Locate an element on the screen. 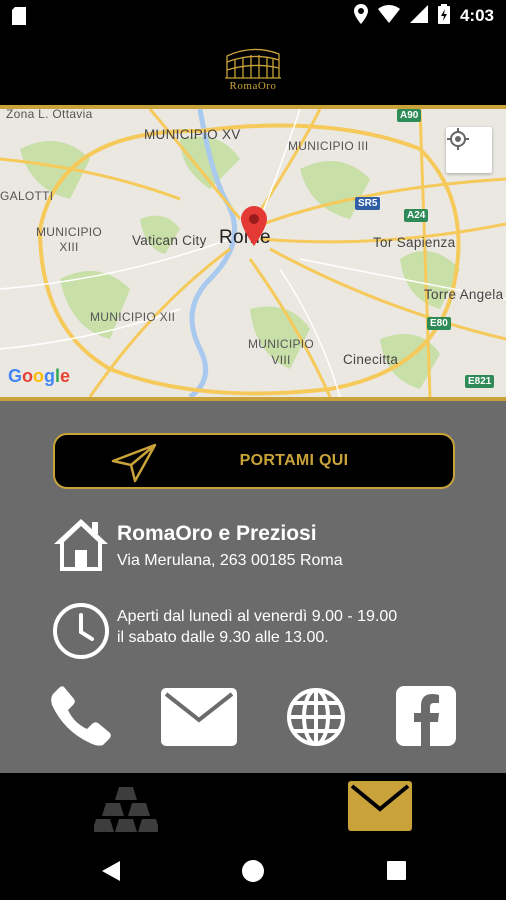 Image resolution: width=506 pixels, height=900 pixels. colosseum-icon is located at coordinates (253, 63).